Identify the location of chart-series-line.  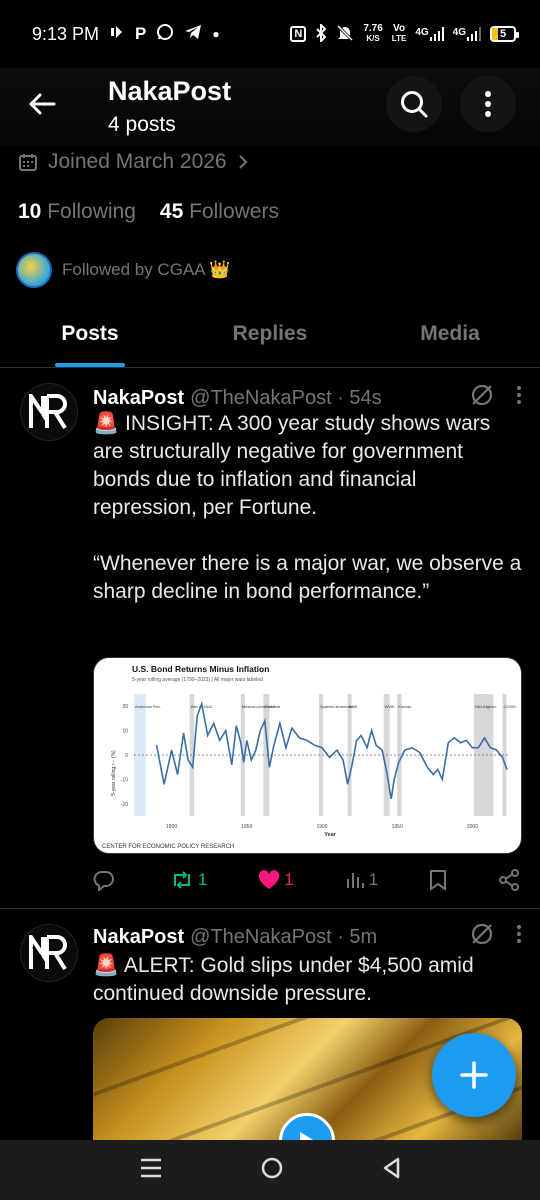
(331, 750).